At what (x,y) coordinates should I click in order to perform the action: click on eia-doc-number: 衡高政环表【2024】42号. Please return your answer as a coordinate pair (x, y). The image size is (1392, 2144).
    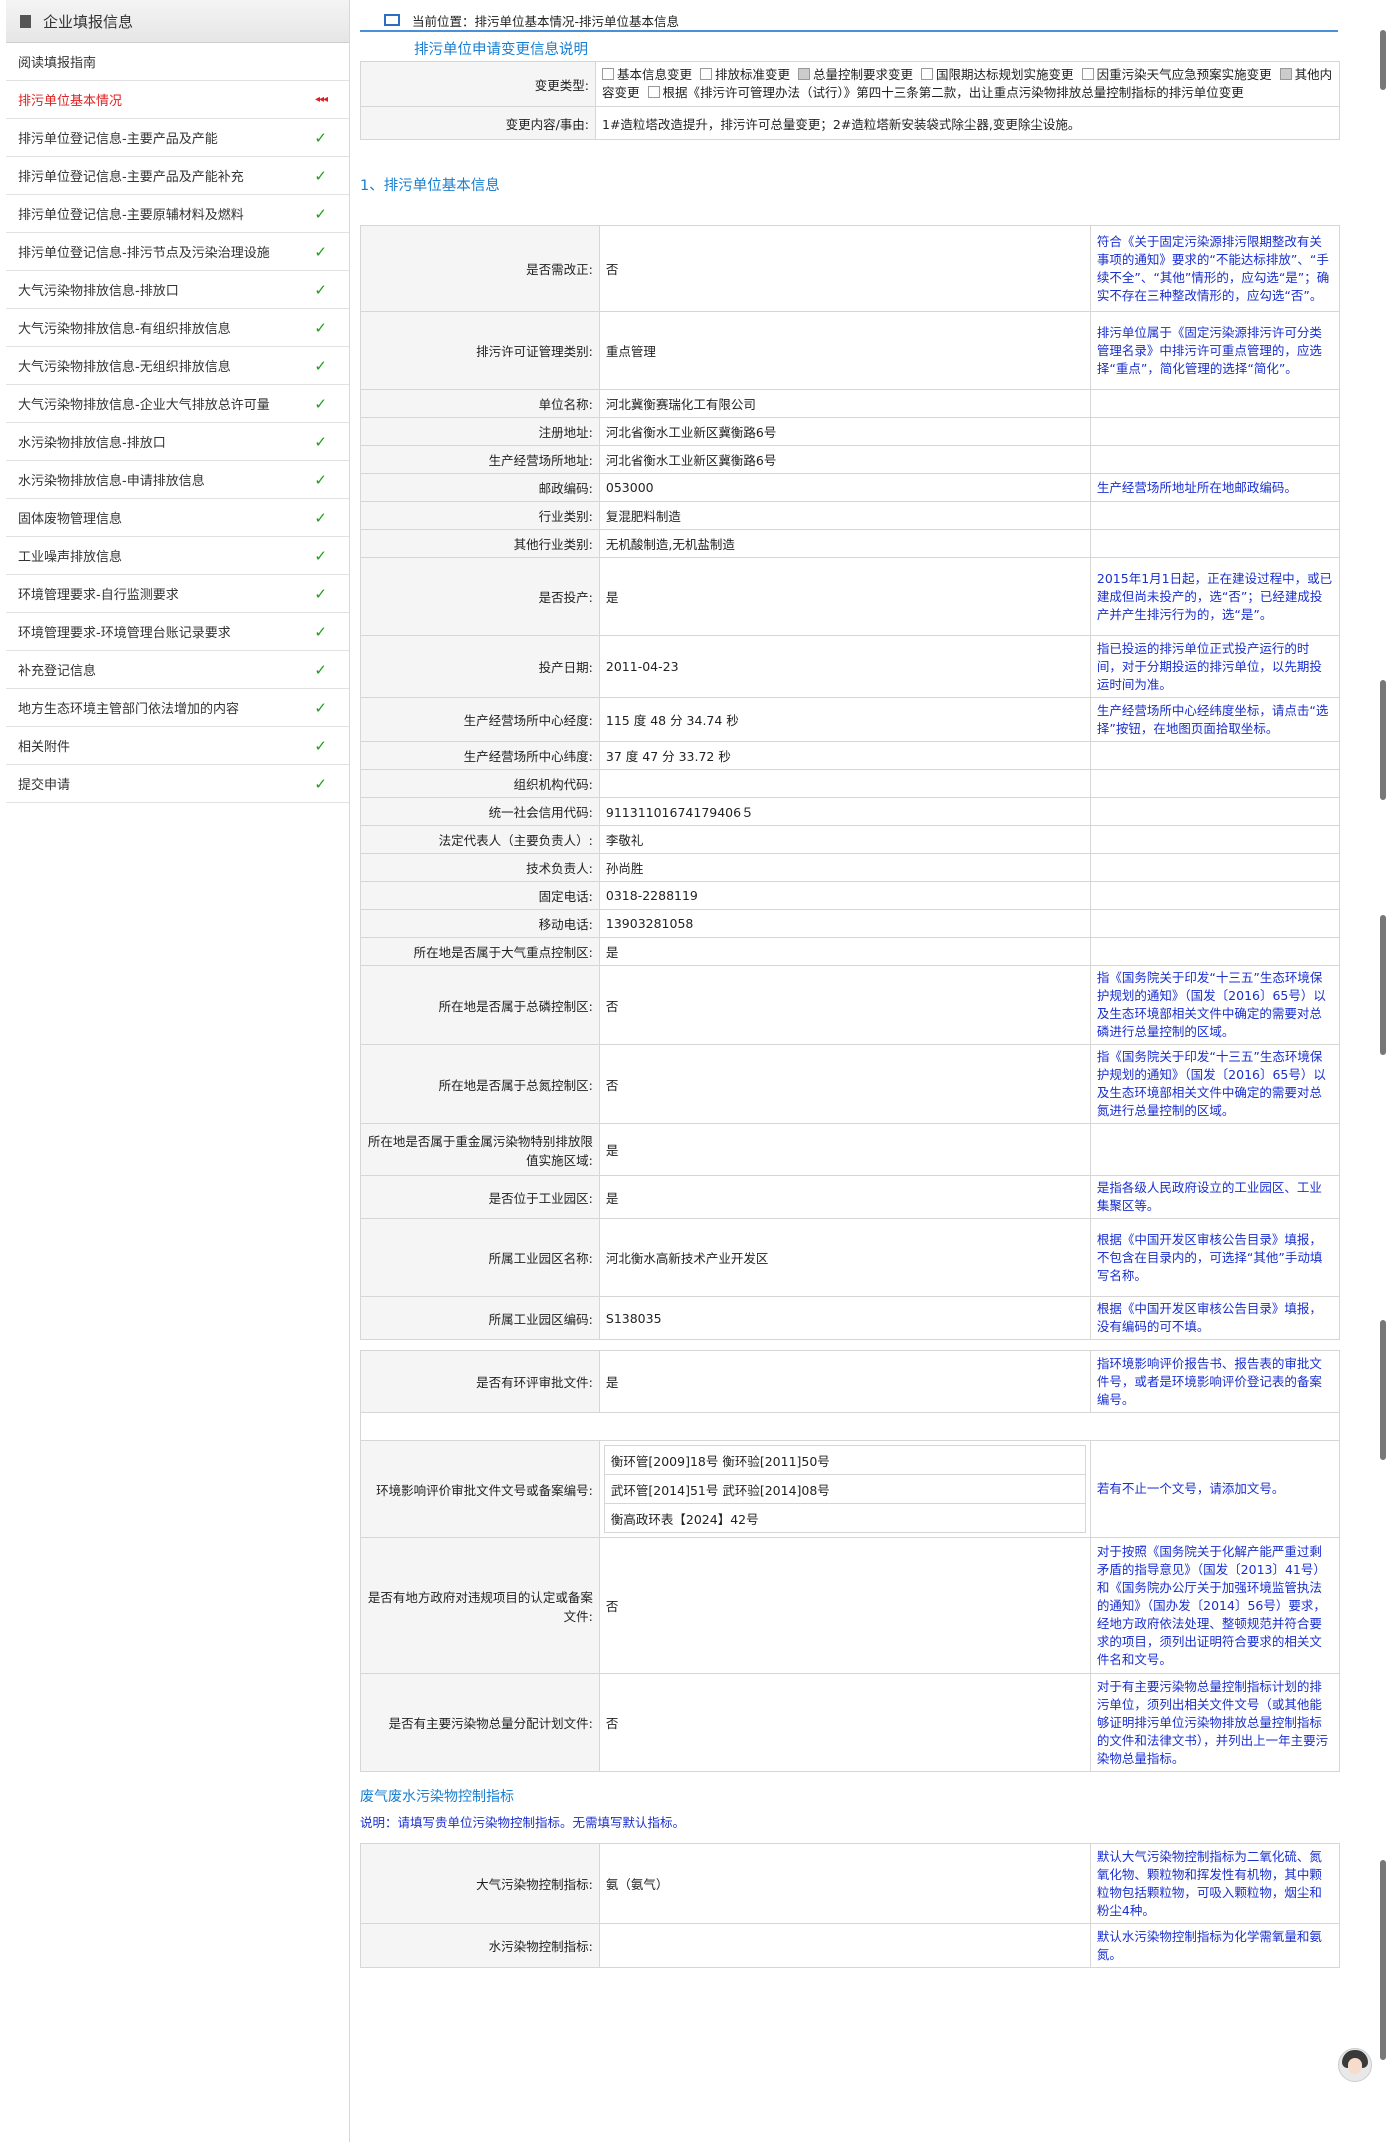
    Looking at the image, I should click on (844, 1518).